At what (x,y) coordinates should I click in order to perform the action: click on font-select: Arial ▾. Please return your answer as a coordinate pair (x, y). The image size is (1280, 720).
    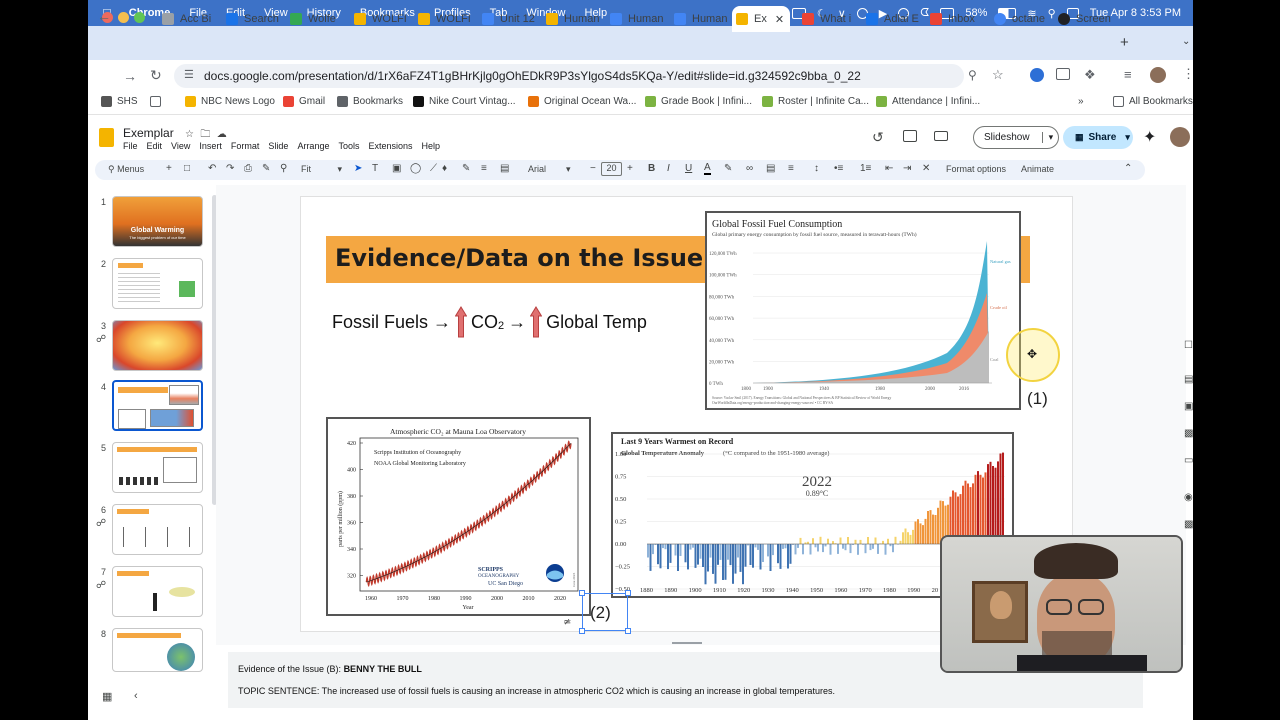
    Looking at the image, I should click on (549, 169).